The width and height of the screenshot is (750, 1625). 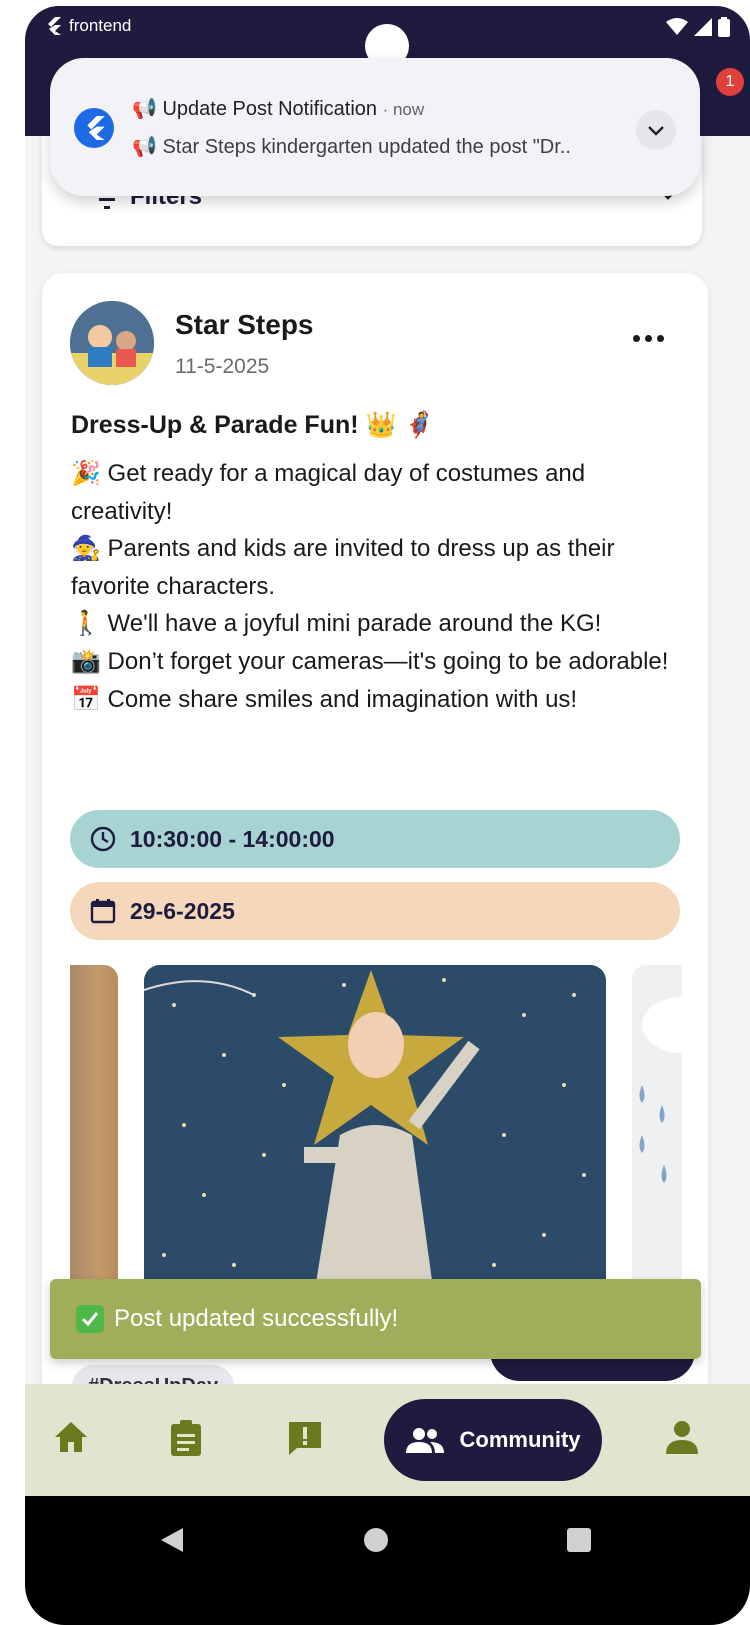 I want to click on nav-community: Community, so click(x=493, y=1440).